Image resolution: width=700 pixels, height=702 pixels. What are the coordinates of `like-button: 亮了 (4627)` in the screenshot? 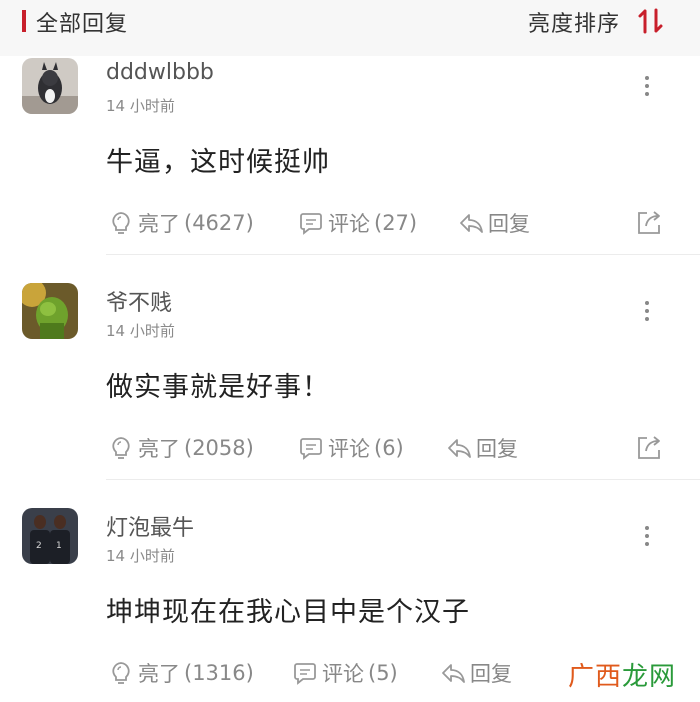 It's located at (181, 223).